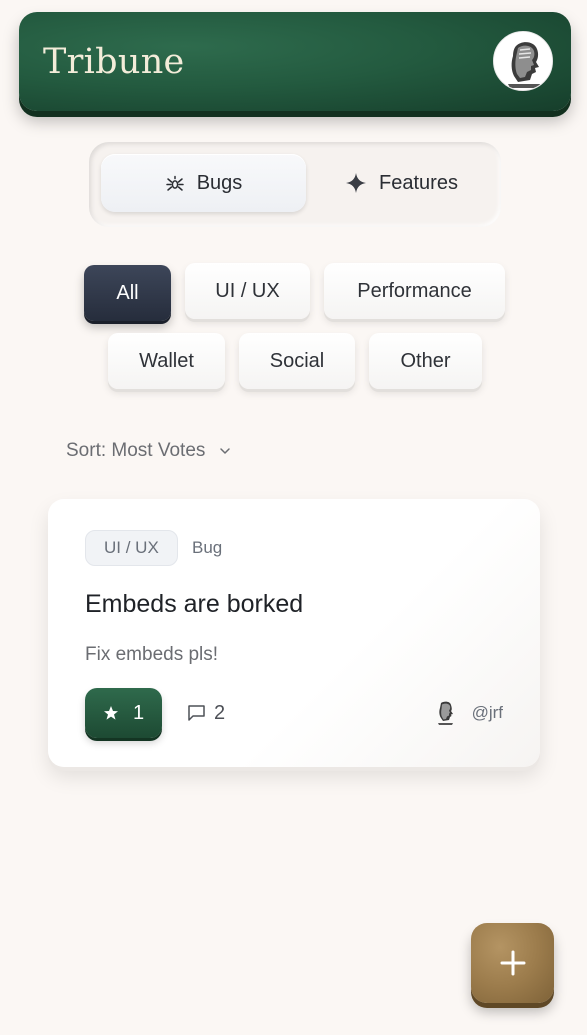 The height and width of the screenshot is (1035, 587). I want to click on filter-chip-social: Social, so click(297, 361).